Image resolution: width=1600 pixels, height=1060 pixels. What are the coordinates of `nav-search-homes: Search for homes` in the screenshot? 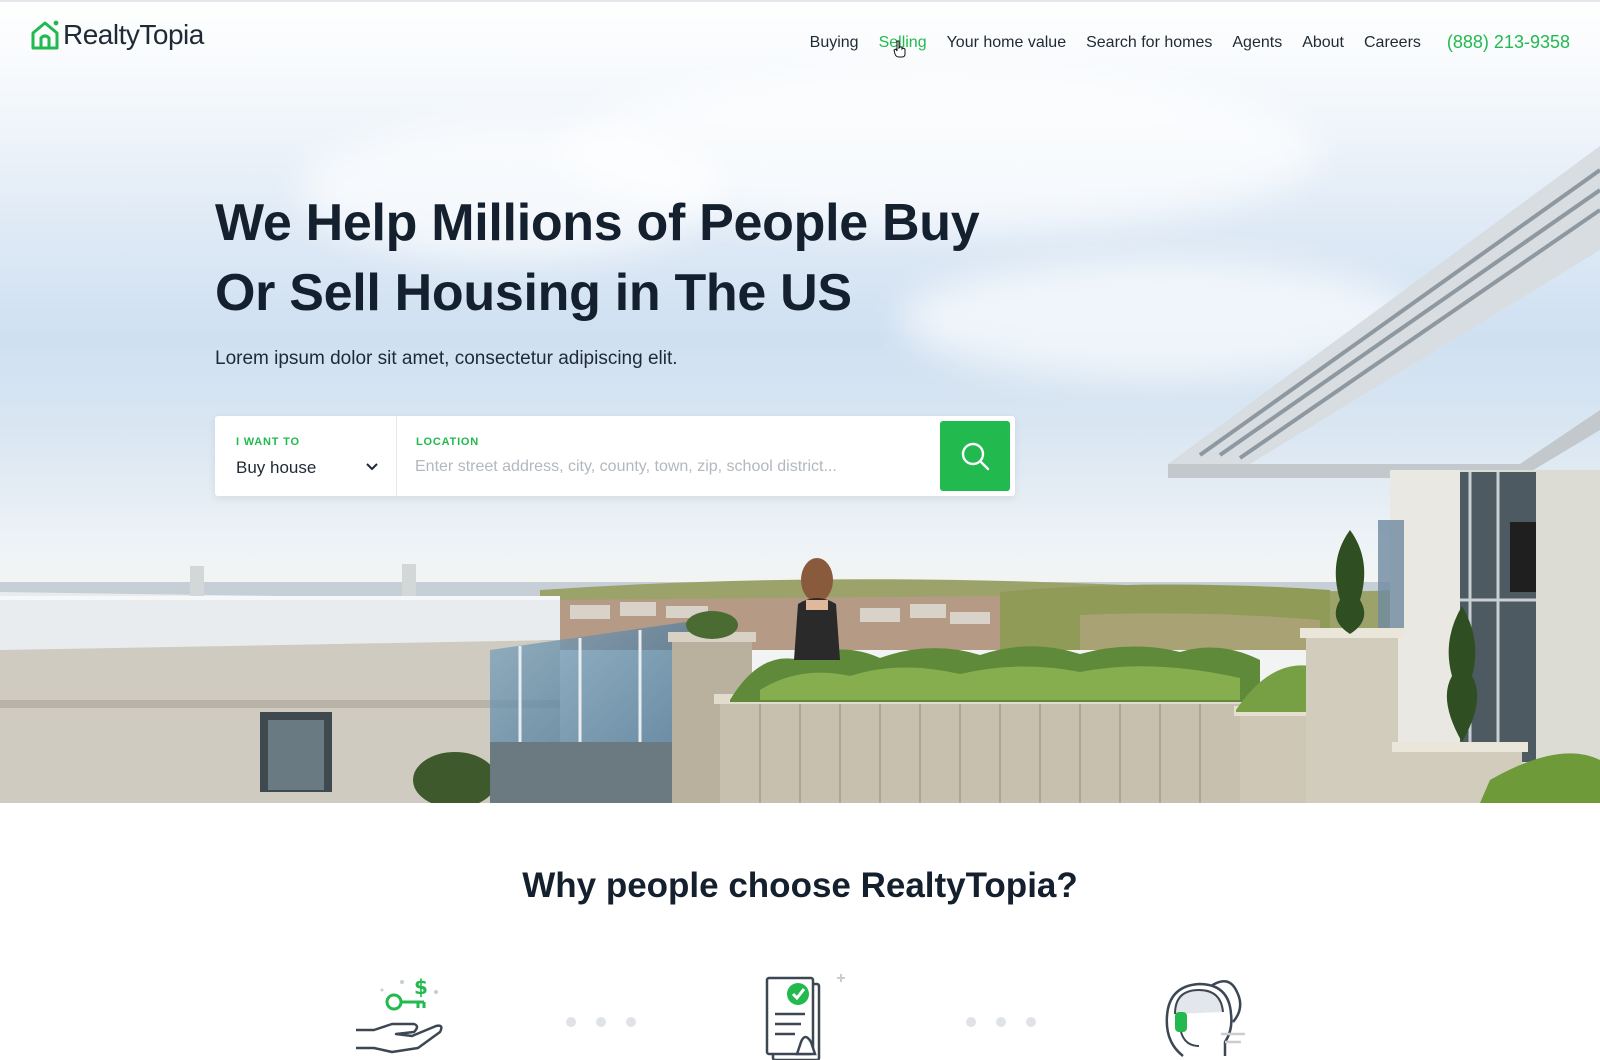 It's located at (1149, 43).